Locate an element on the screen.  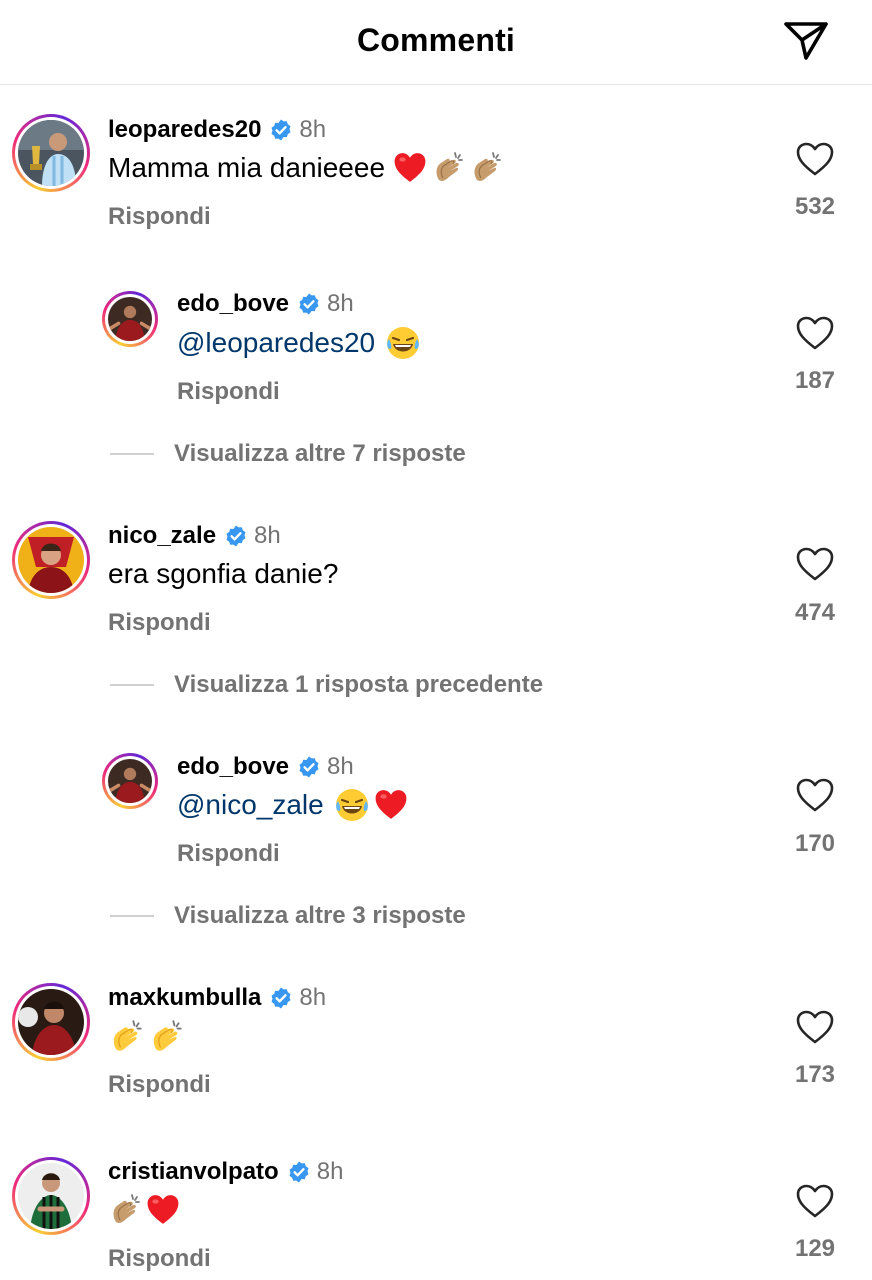
view-more-label: Visualizza 1 risposta precedente is located at coordinates (359, 684).